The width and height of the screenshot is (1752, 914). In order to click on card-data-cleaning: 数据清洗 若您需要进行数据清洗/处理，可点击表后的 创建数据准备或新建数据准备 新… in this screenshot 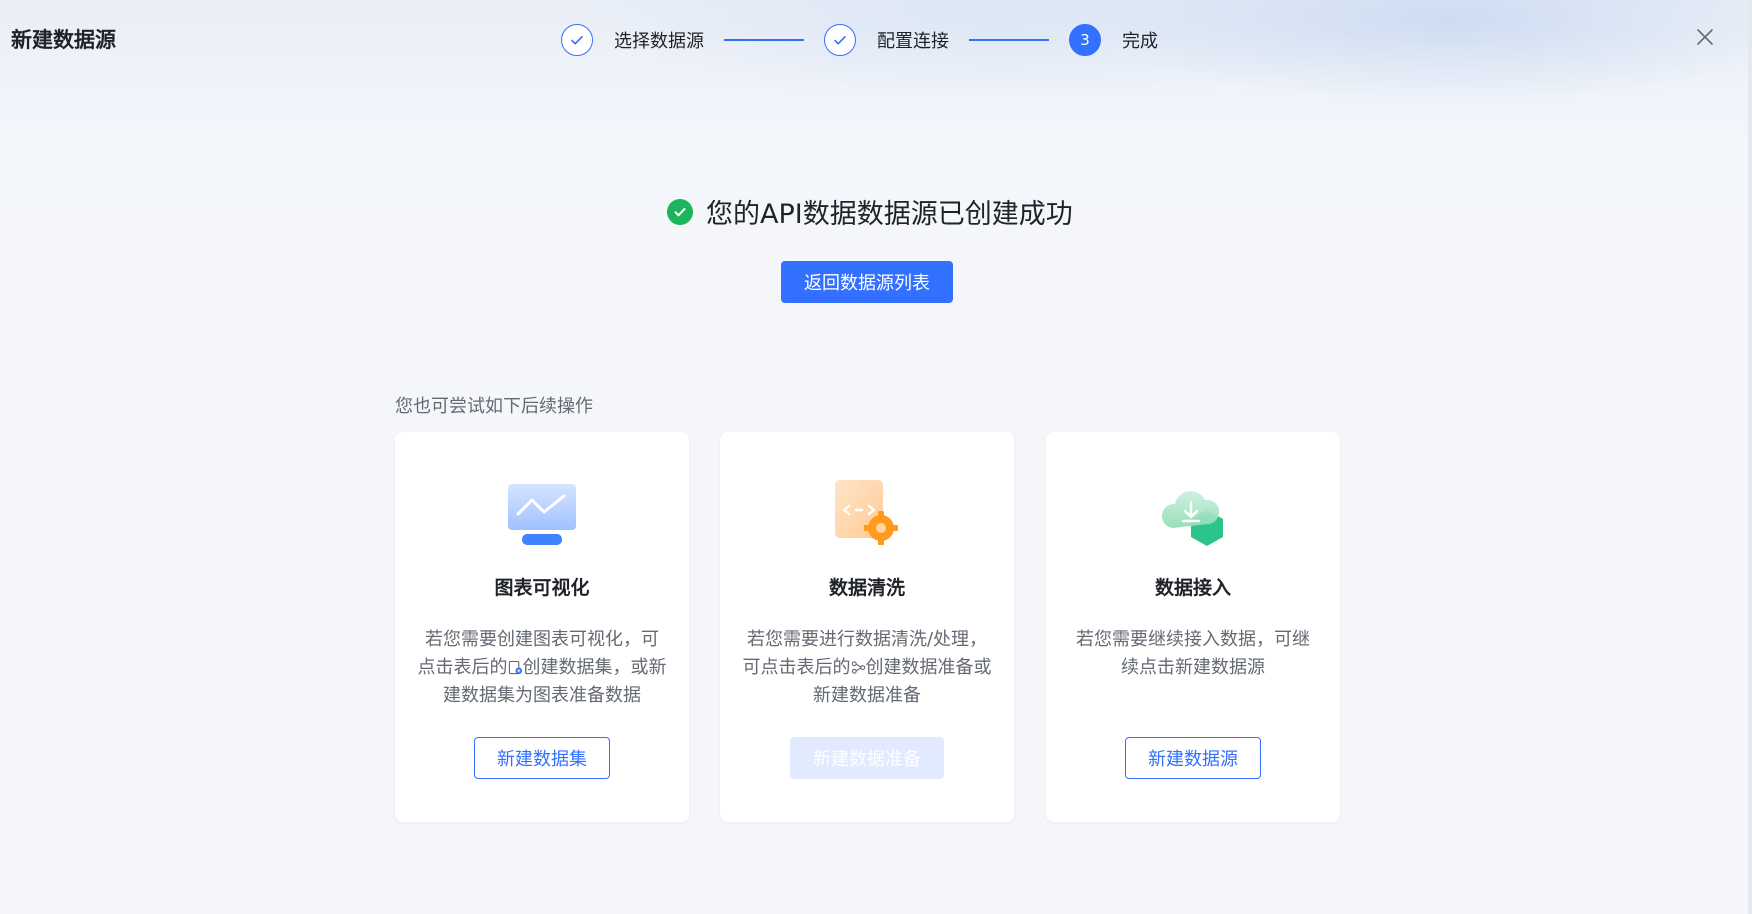, I will do `click(867, 627)`.